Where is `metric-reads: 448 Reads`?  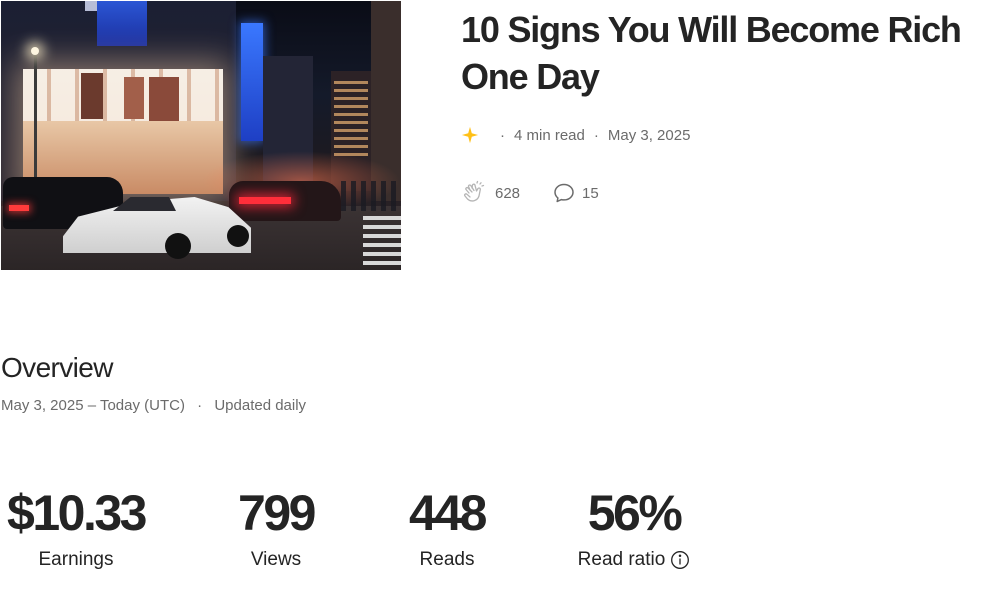
metric-reads: 448 Reads is located at coordinates (447, 527).